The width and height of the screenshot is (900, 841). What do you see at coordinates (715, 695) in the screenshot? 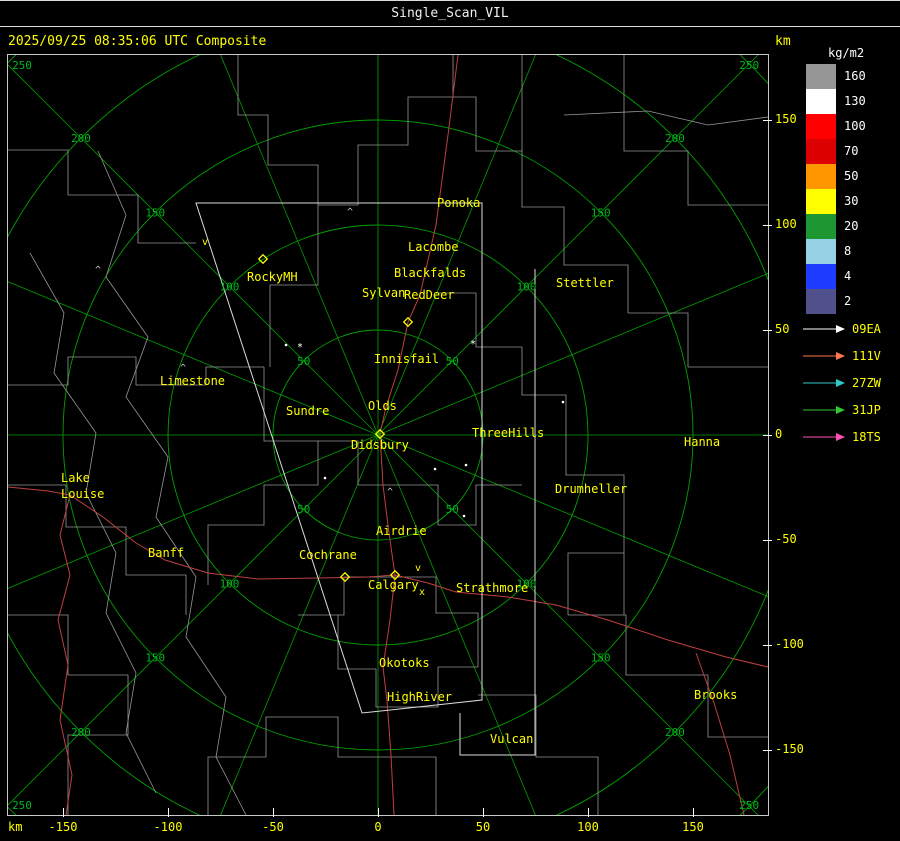
I see `city-label-brooks: Brooks` at bounding box center [715, 695].